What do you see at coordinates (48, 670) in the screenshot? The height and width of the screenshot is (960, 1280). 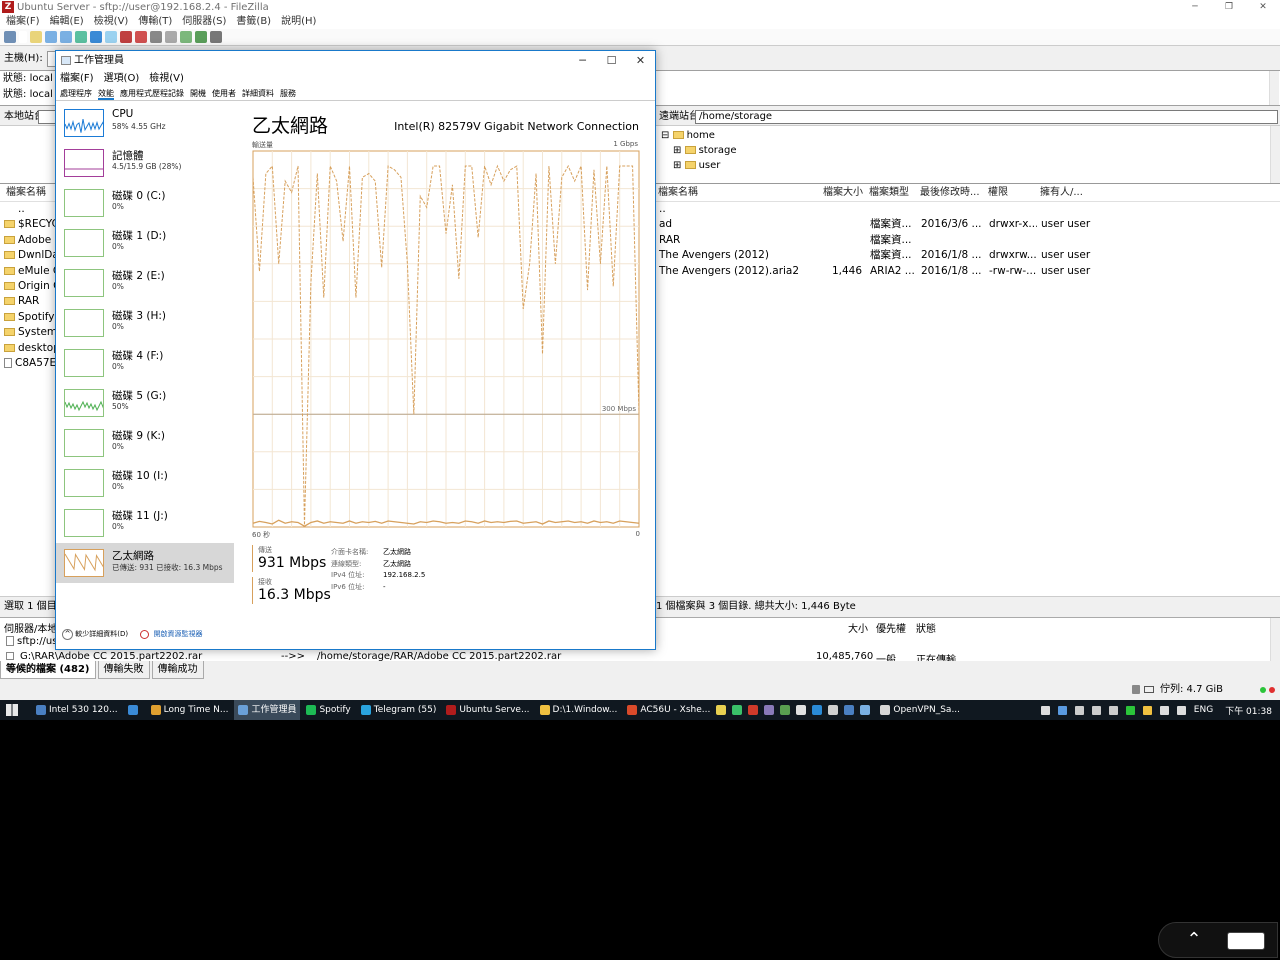 I see `tab-queued: 等候的檔案 (482)` at bounding box center [48, 670].